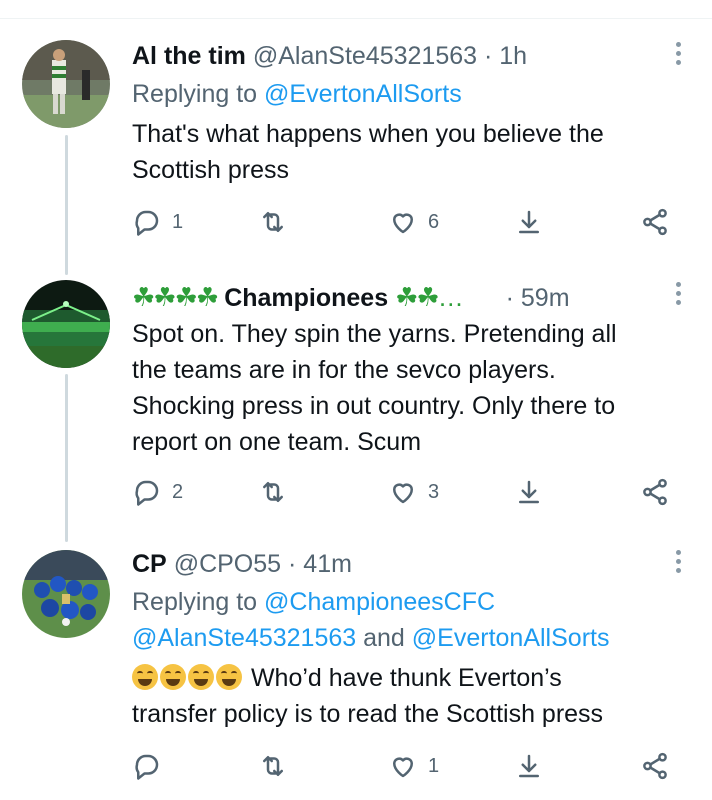  What do you see at coordinates (178, 221) in the screenshot?
I see `reply-count: 1` at bounding box center [178, 221].